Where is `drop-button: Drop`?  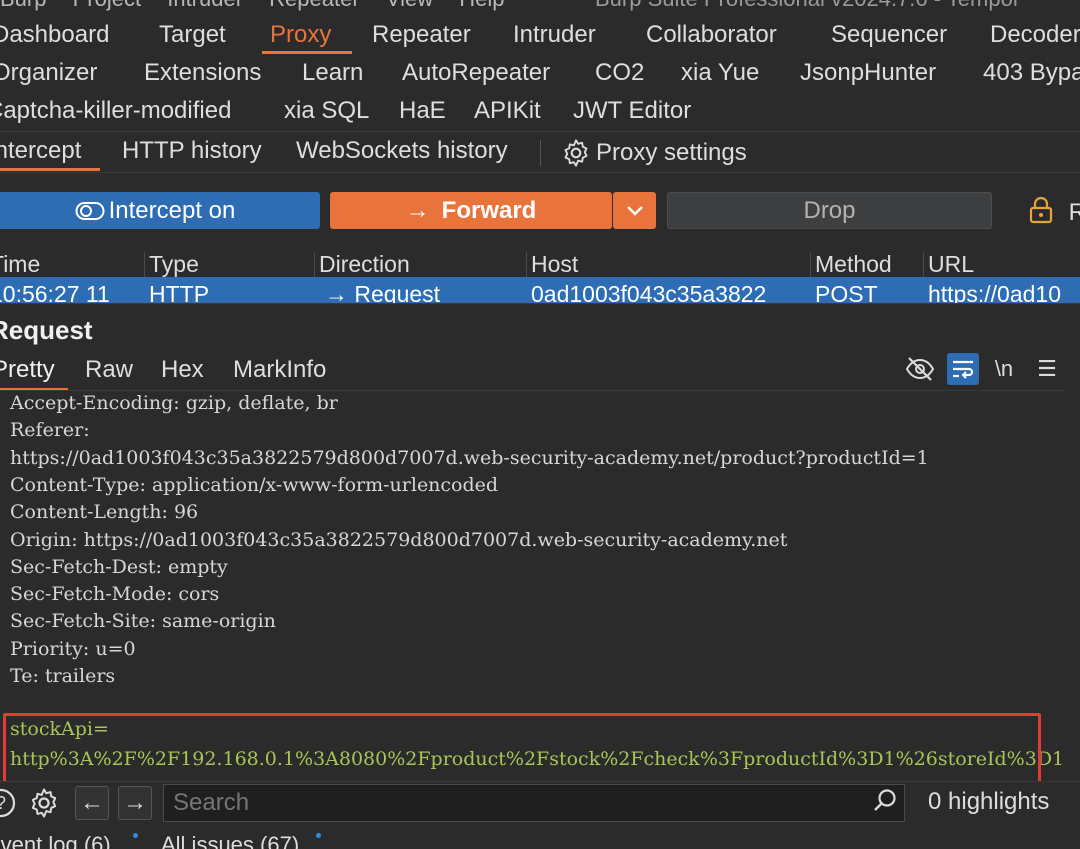 drop-button: Drop is located at coordinates (829, 210).